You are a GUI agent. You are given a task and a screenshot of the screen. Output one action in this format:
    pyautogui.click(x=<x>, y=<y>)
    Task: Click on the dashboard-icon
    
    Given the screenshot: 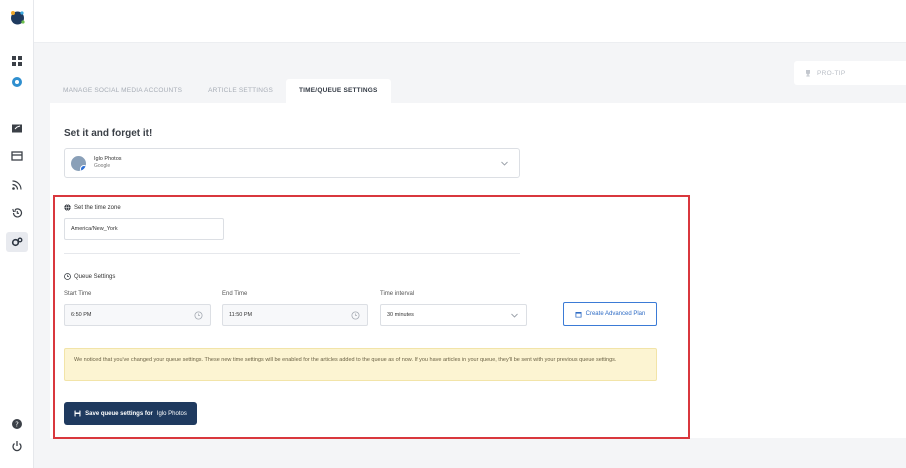 What is the action you would take?
    pyautogui.click(x=17, y=61)
    